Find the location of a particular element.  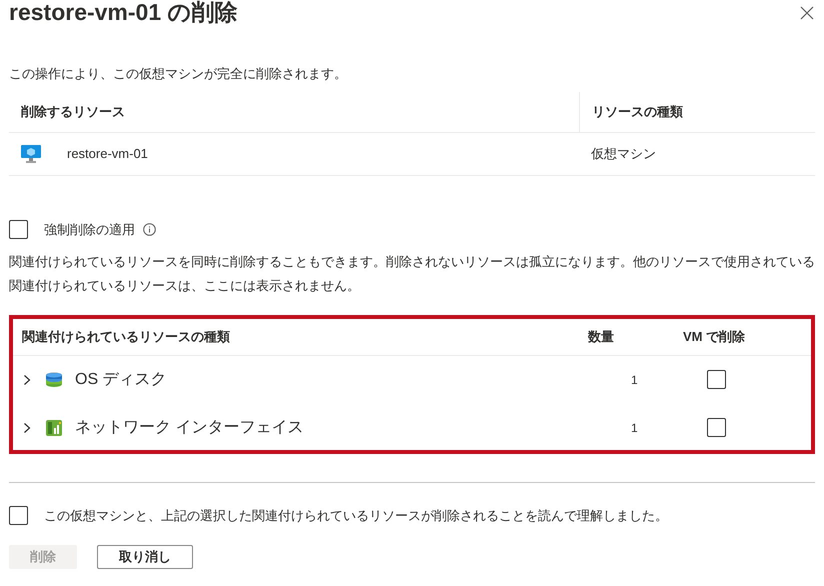

monitor-icon is located at coordinates (31, 154).